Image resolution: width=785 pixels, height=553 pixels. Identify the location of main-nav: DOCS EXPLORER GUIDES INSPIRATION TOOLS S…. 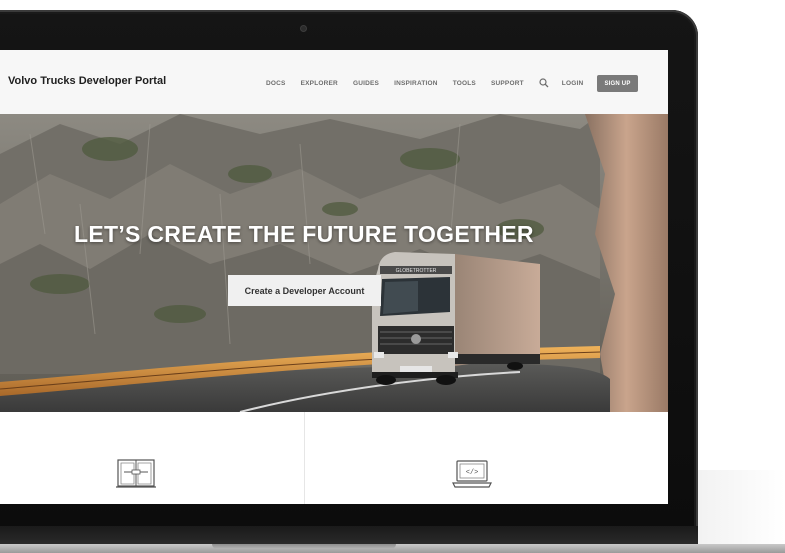
(432, 83).